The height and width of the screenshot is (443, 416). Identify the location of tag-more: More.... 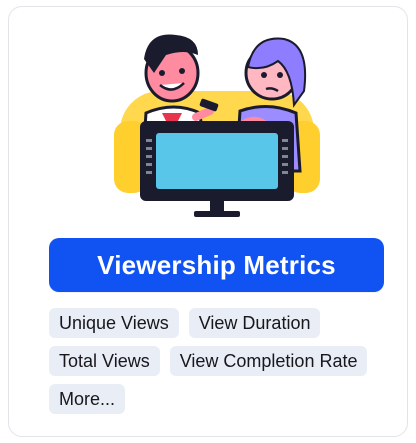
(87, 399).